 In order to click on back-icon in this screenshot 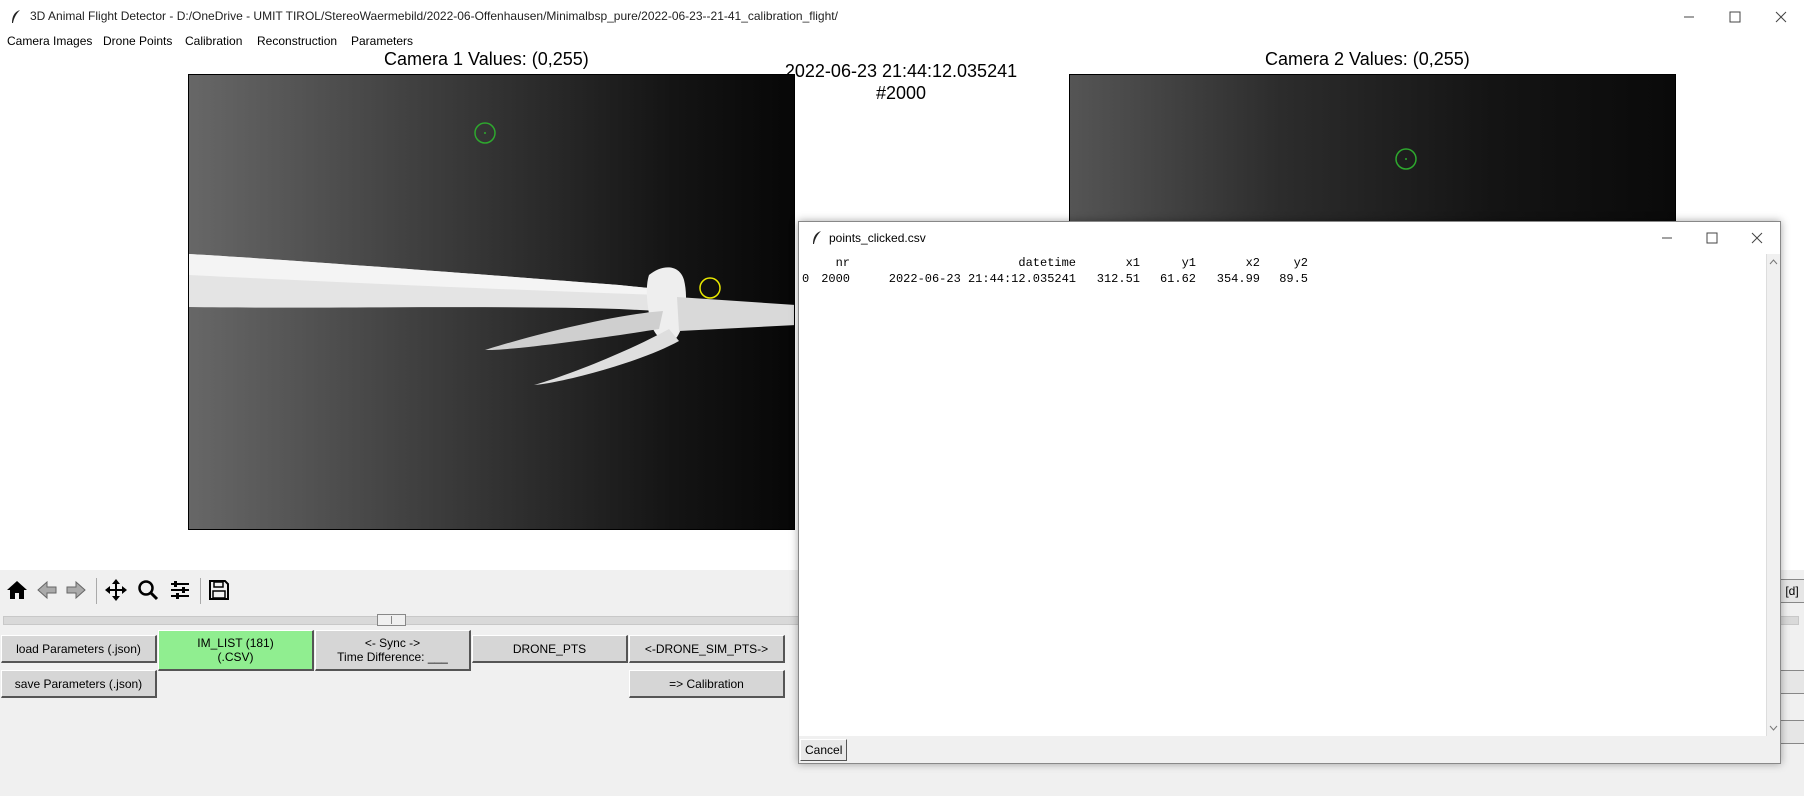, I will do `click(47, 590)`.